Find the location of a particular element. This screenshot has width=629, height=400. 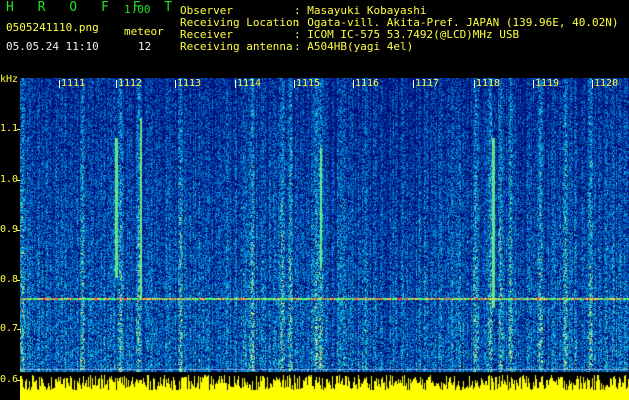

x-tick-label: 1111 is located at coordinates (73, 83).